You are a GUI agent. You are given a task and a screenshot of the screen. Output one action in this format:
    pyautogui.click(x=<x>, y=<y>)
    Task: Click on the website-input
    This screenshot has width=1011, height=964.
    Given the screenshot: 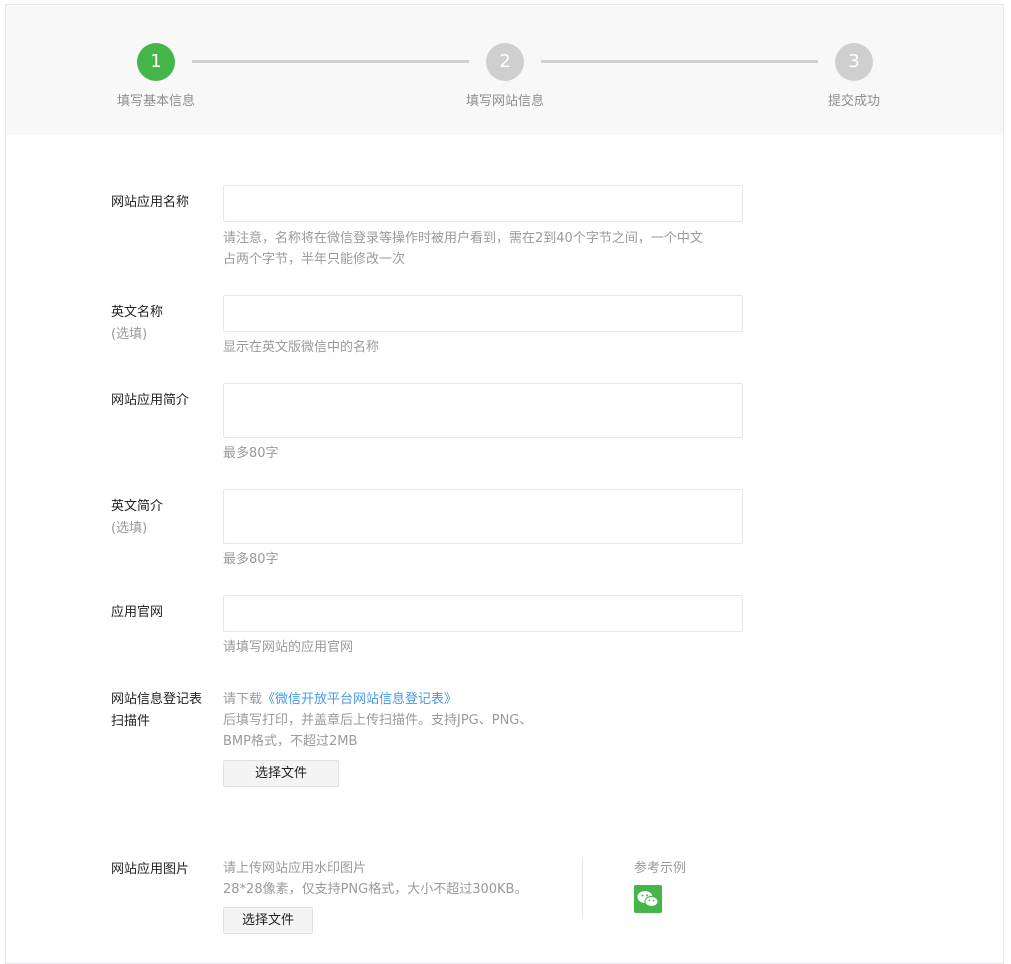 What is the action you would take?
    pyautogui.click(x=483, y=613)
    